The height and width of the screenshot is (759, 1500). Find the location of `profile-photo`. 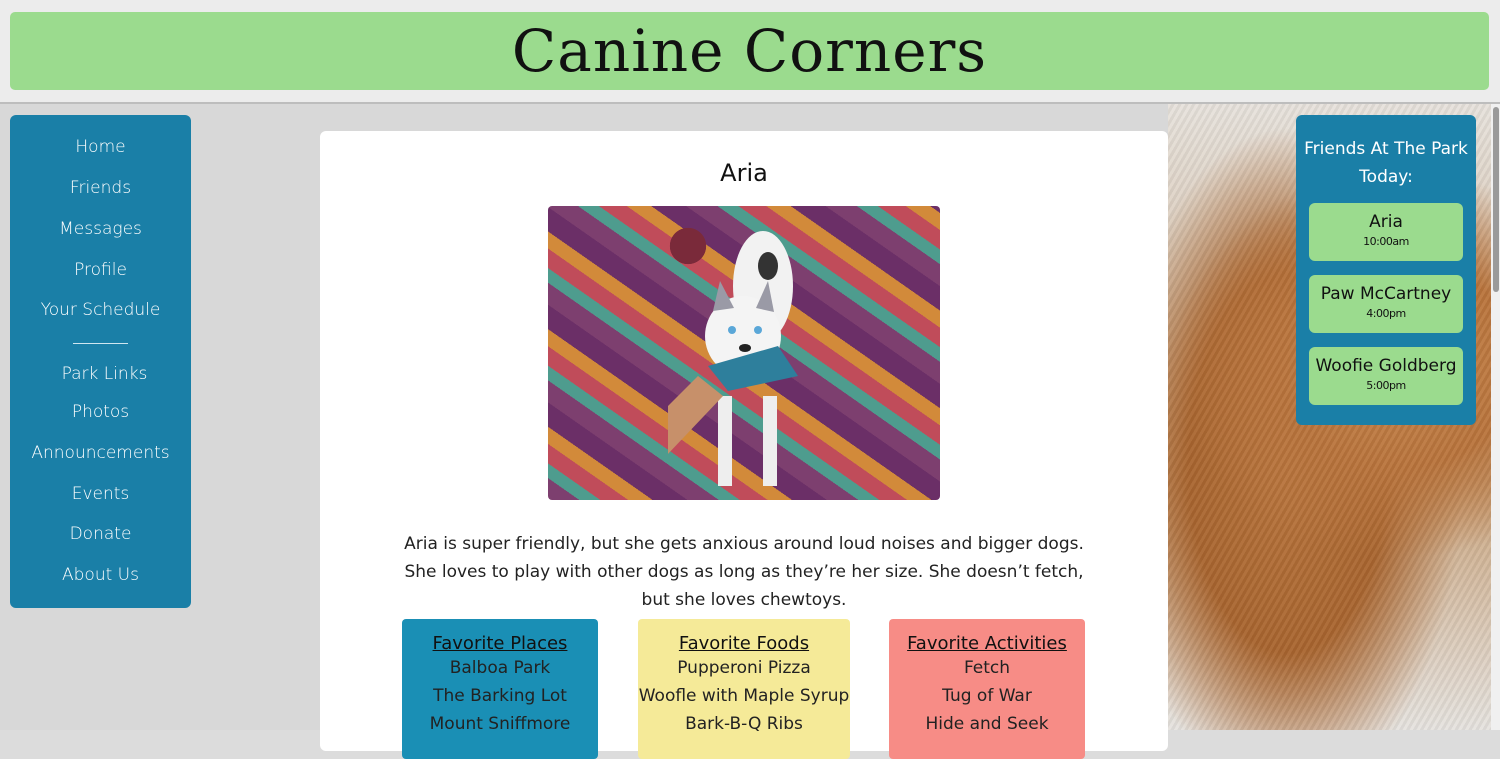

profile-photo is located at coordinates (744, 353).